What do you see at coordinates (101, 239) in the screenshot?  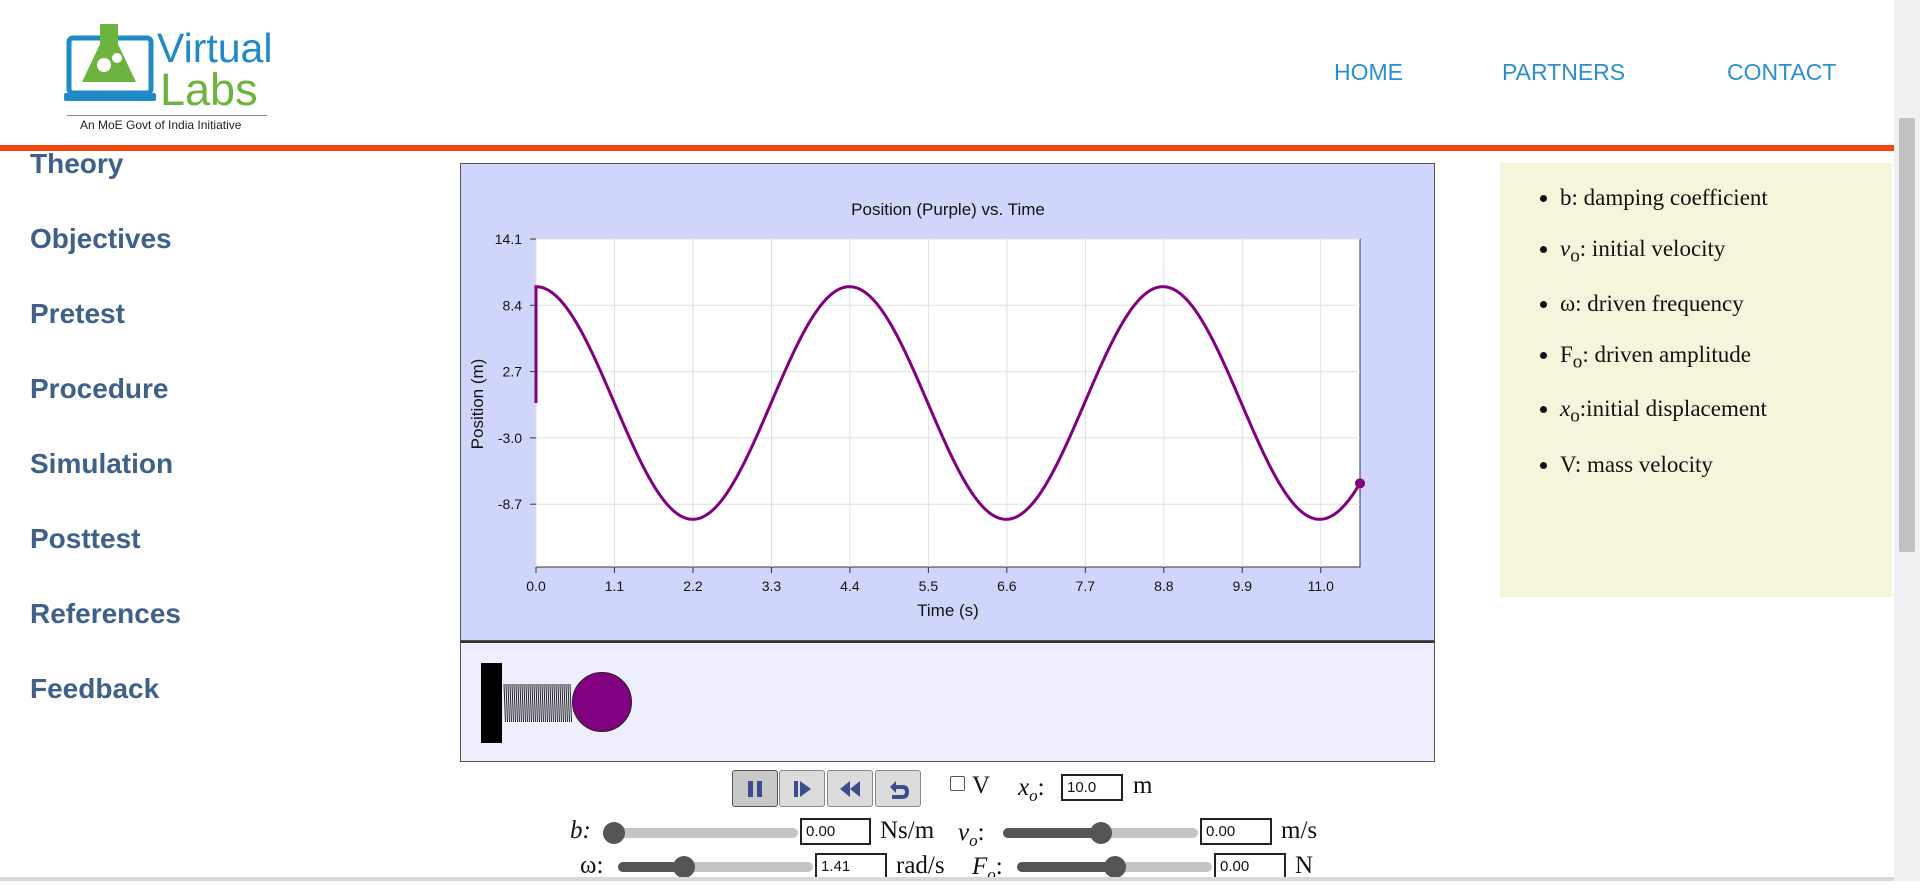 I see `sidebar-item-objectives: Objectives` at bounding box center [101, 239].